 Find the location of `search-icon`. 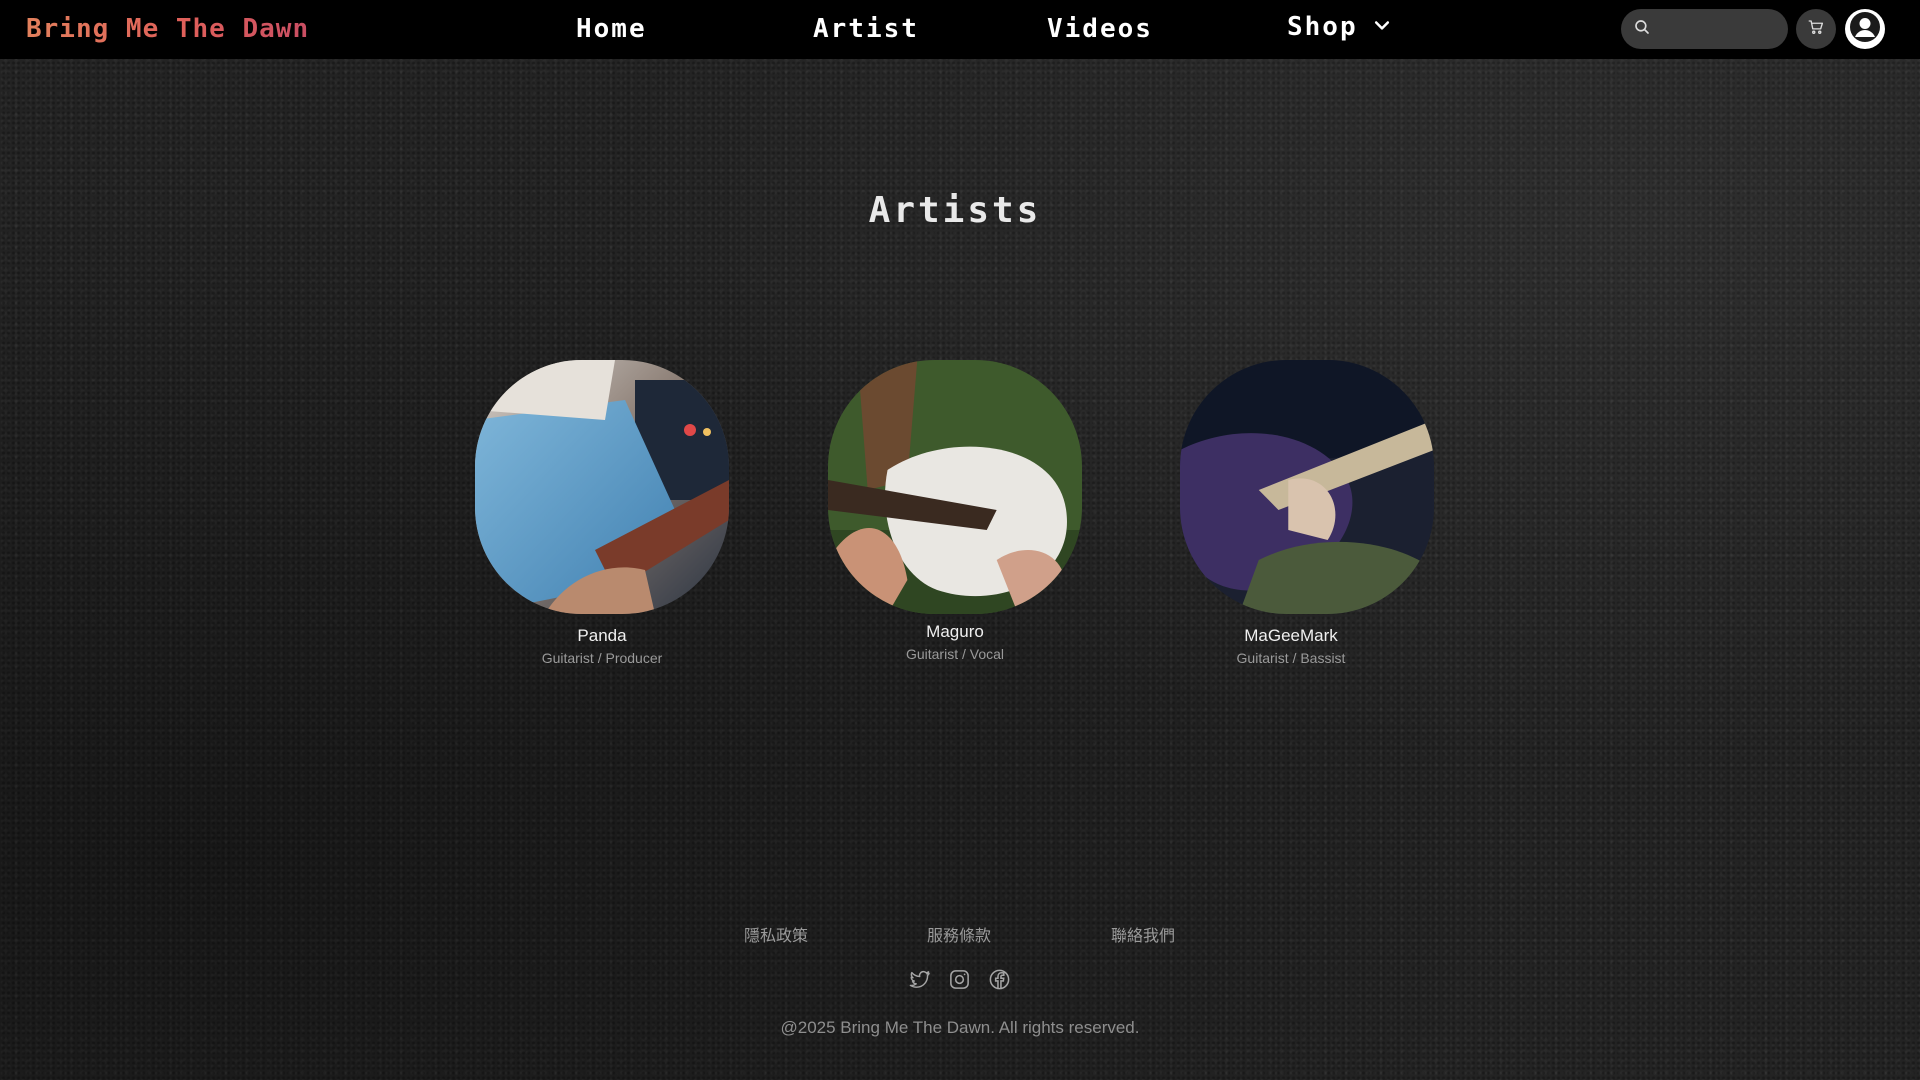

search-icon is located at coordinates (1642, 29).